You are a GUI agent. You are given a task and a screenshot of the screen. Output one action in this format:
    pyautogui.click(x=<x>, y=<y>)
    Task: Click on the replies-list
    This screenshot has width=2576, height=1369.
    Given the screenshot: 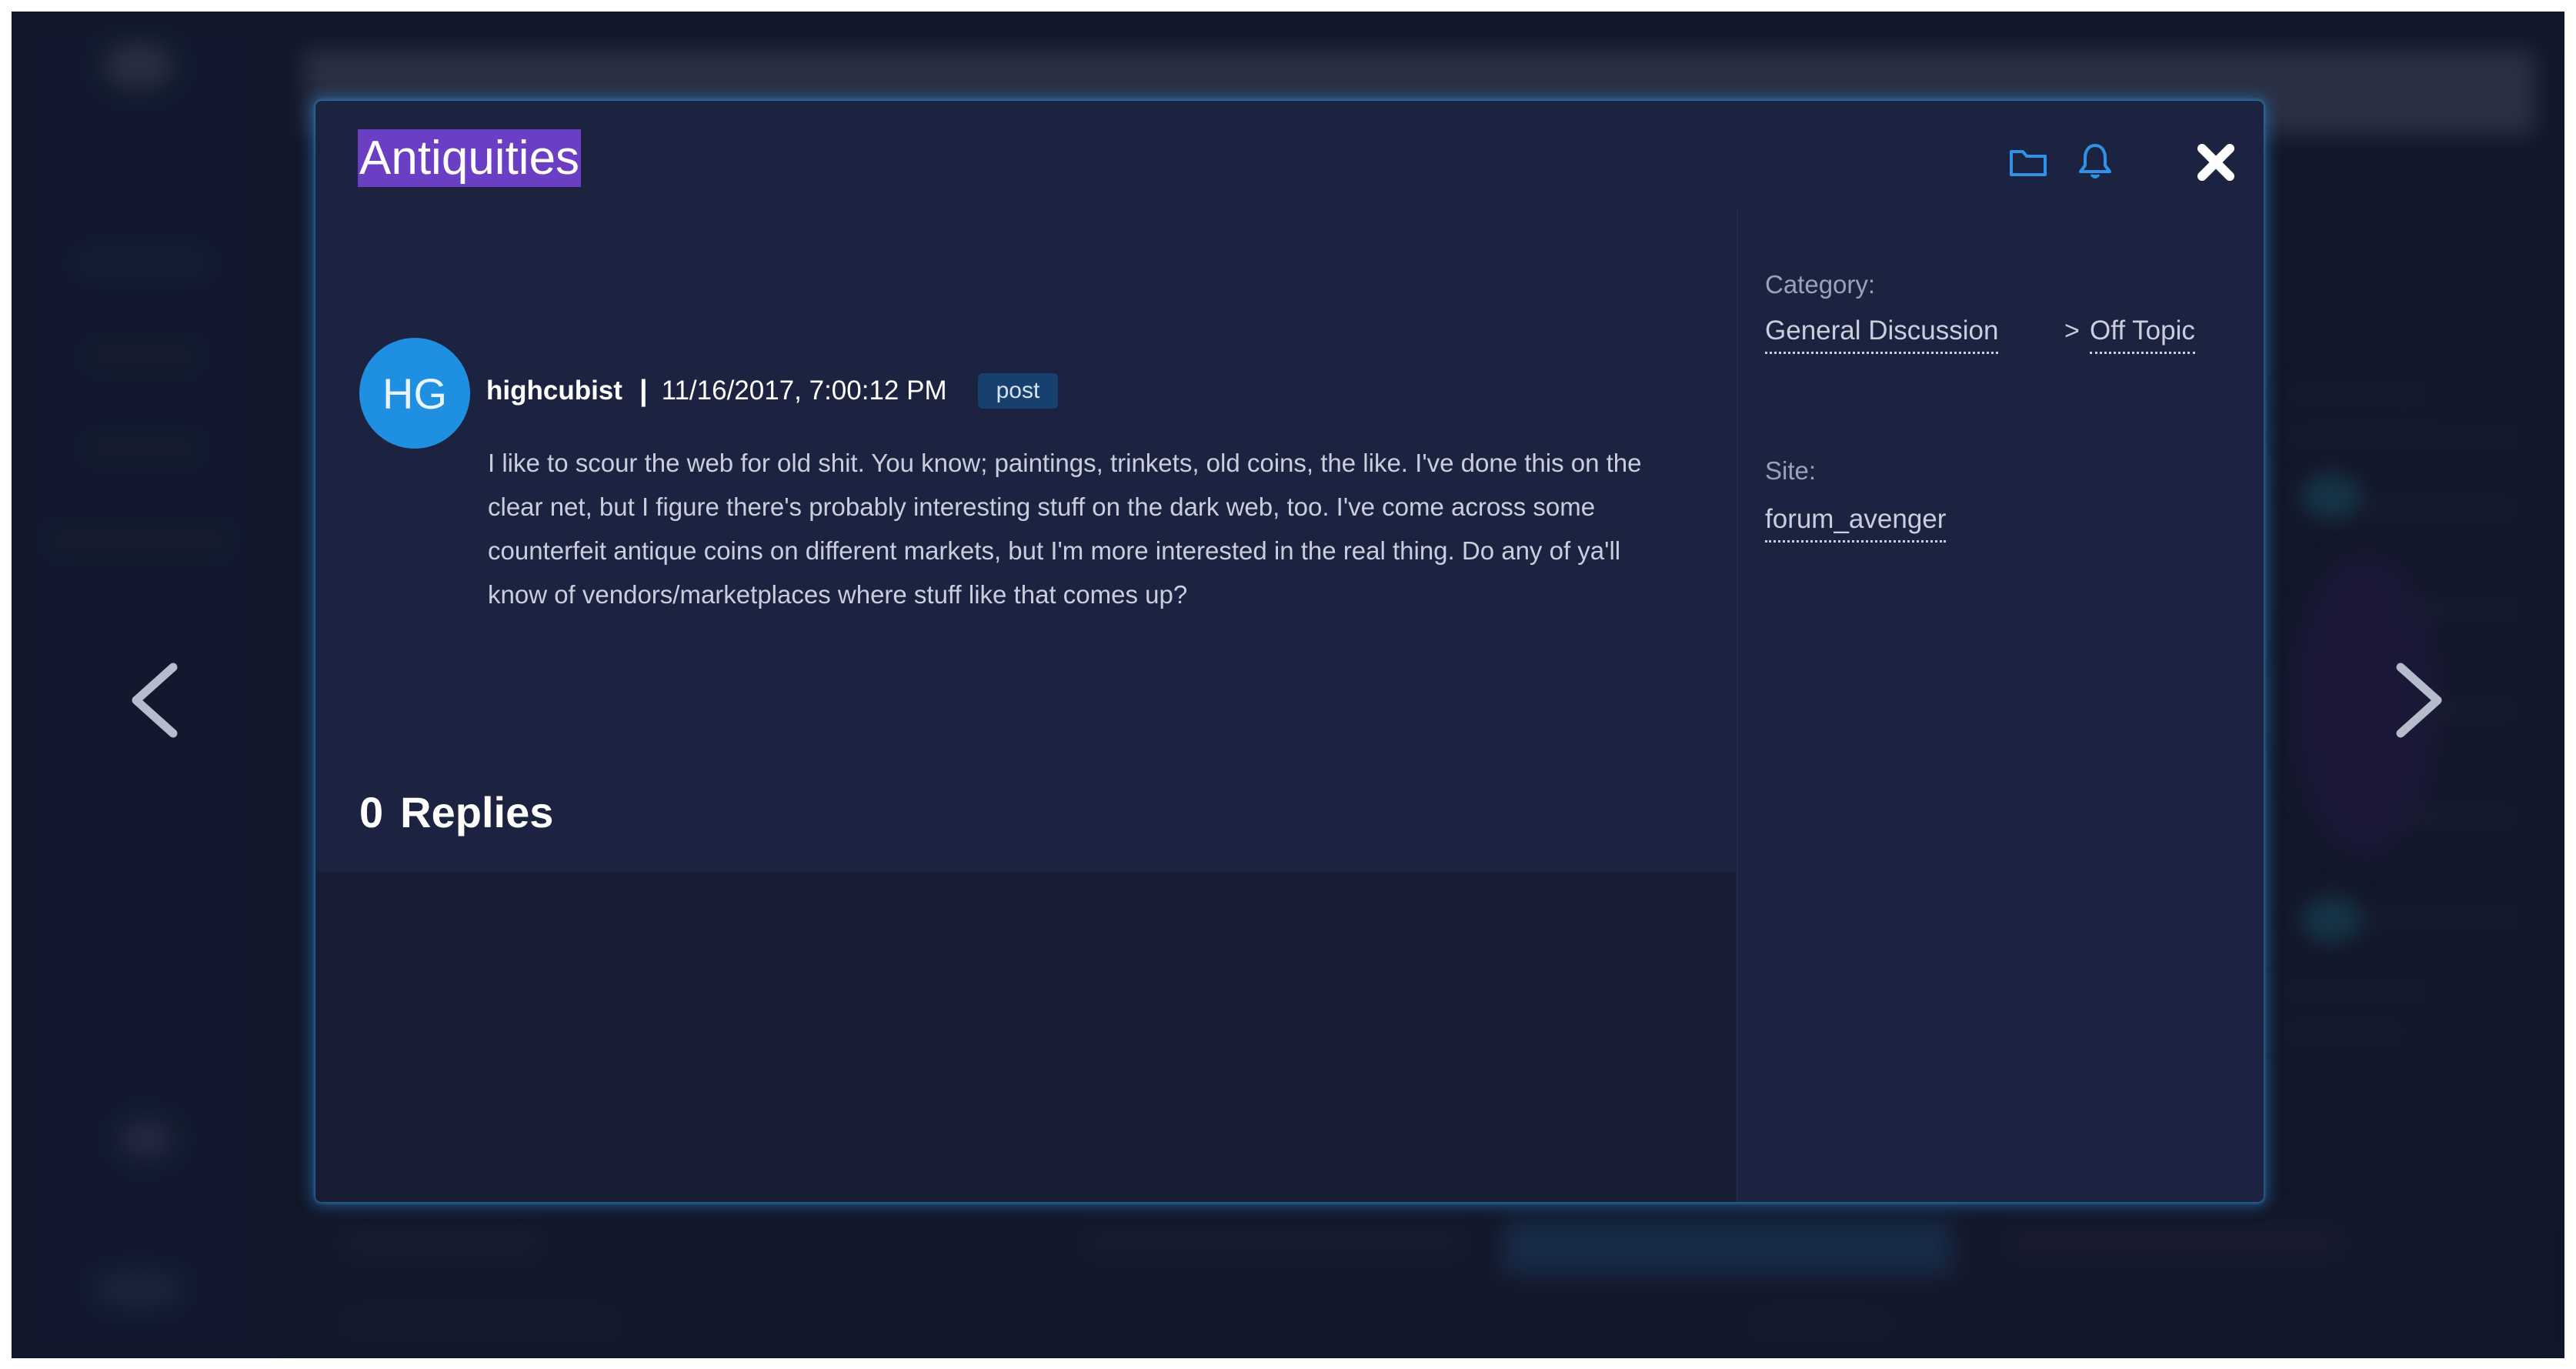 What is the action you would take?
    pyautogui.click(x=1025, y=1037)
    